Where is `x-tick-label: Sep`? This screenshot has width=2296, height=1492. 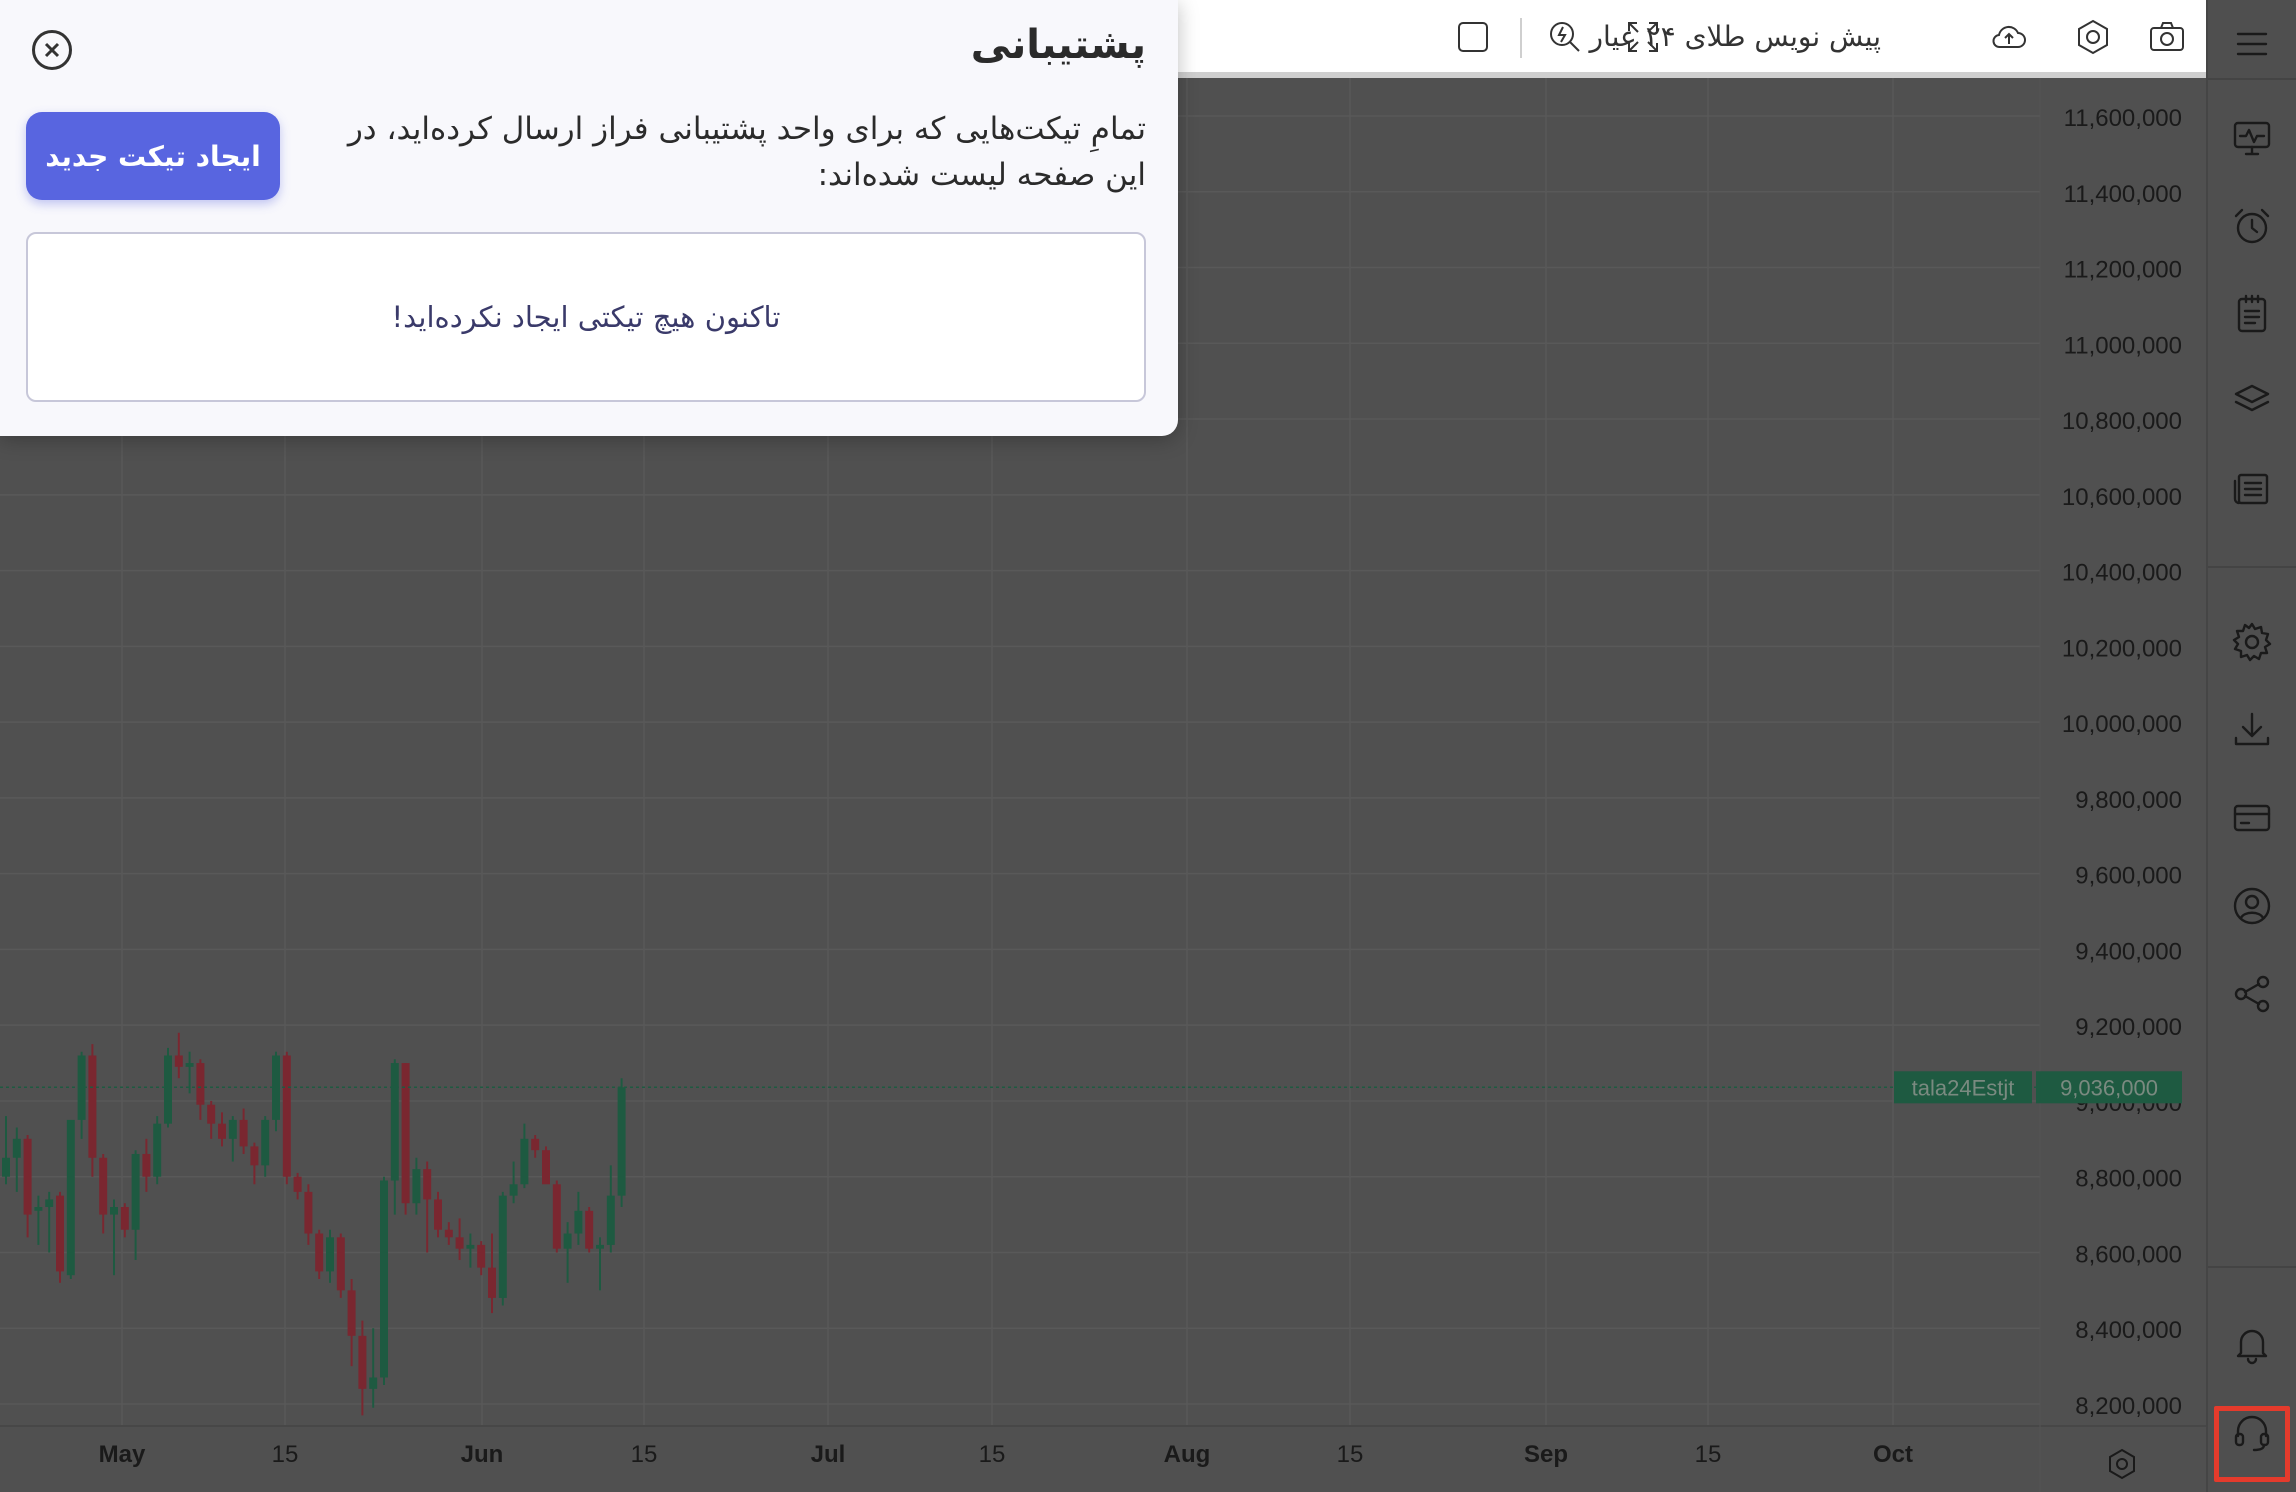 x-tick-label: Sep is located at coordinates (1546, 1454).